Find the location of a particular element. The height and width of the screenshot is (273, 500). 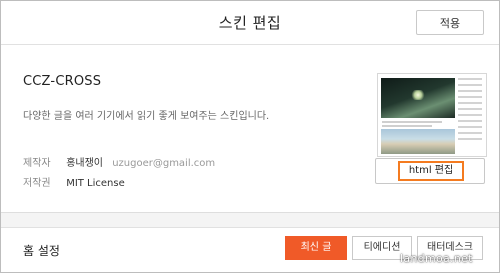

apply-button: 적용 is located at coordinates (450, 22).